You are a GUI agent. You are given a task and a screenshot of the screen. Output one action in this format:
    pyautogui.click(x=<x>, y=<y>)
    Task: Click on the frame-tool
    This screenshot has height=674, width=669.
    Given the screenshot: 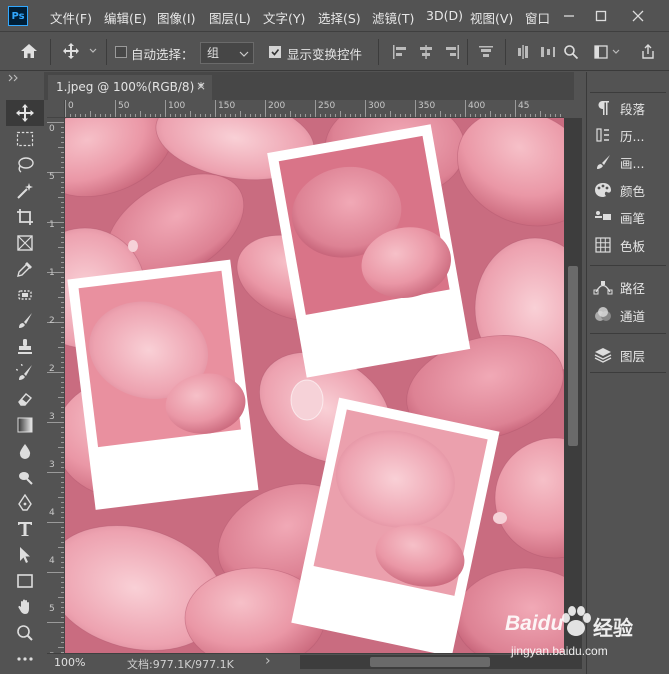 What is the action you would take?
    pyautogui.click(x=25, y=243)
    